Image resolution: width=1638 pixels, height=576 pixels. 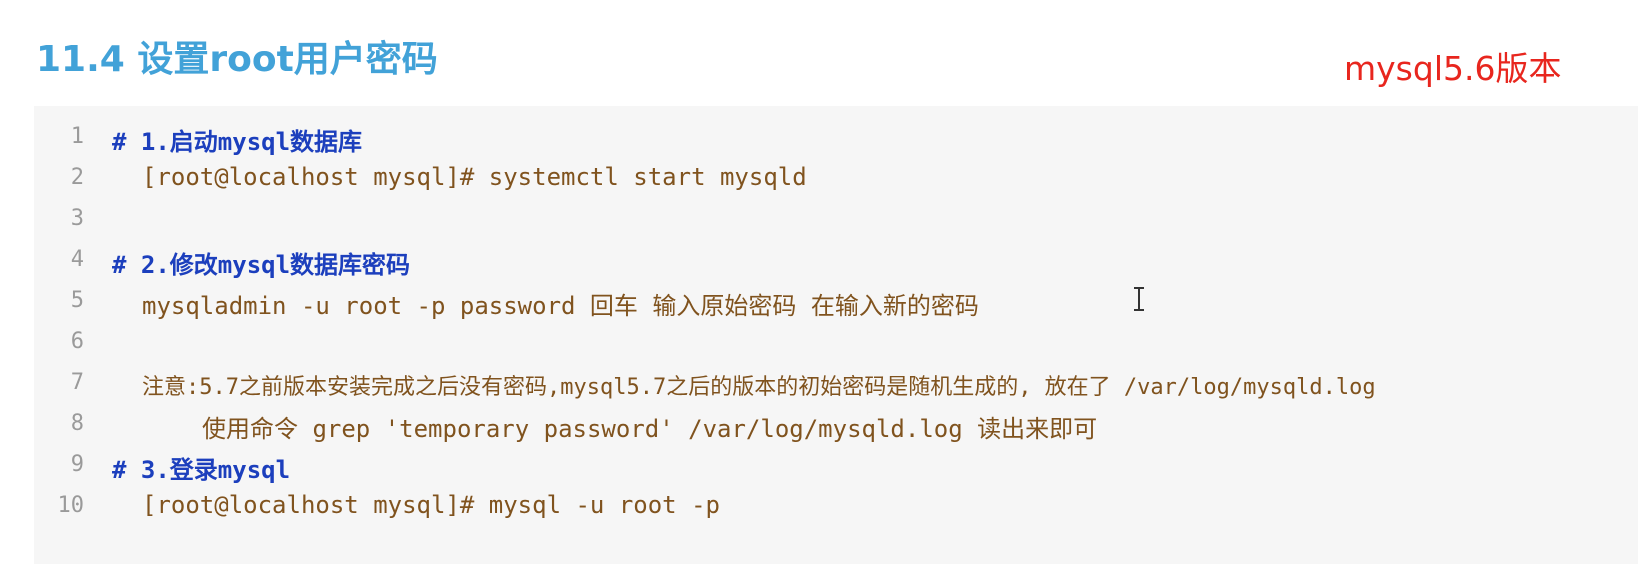 What do you see at coordinates (1453, 68) in the screenshot?
I see `version-note: mysql5.6版本` at bounding box center [1453, 68].